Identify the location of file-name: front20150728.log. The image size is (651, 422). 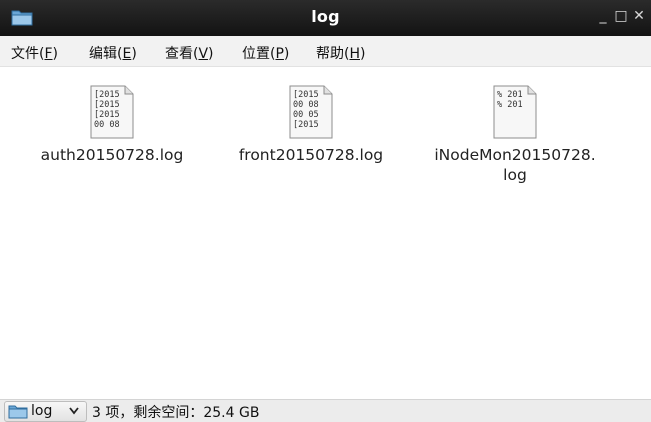
(311, 155).